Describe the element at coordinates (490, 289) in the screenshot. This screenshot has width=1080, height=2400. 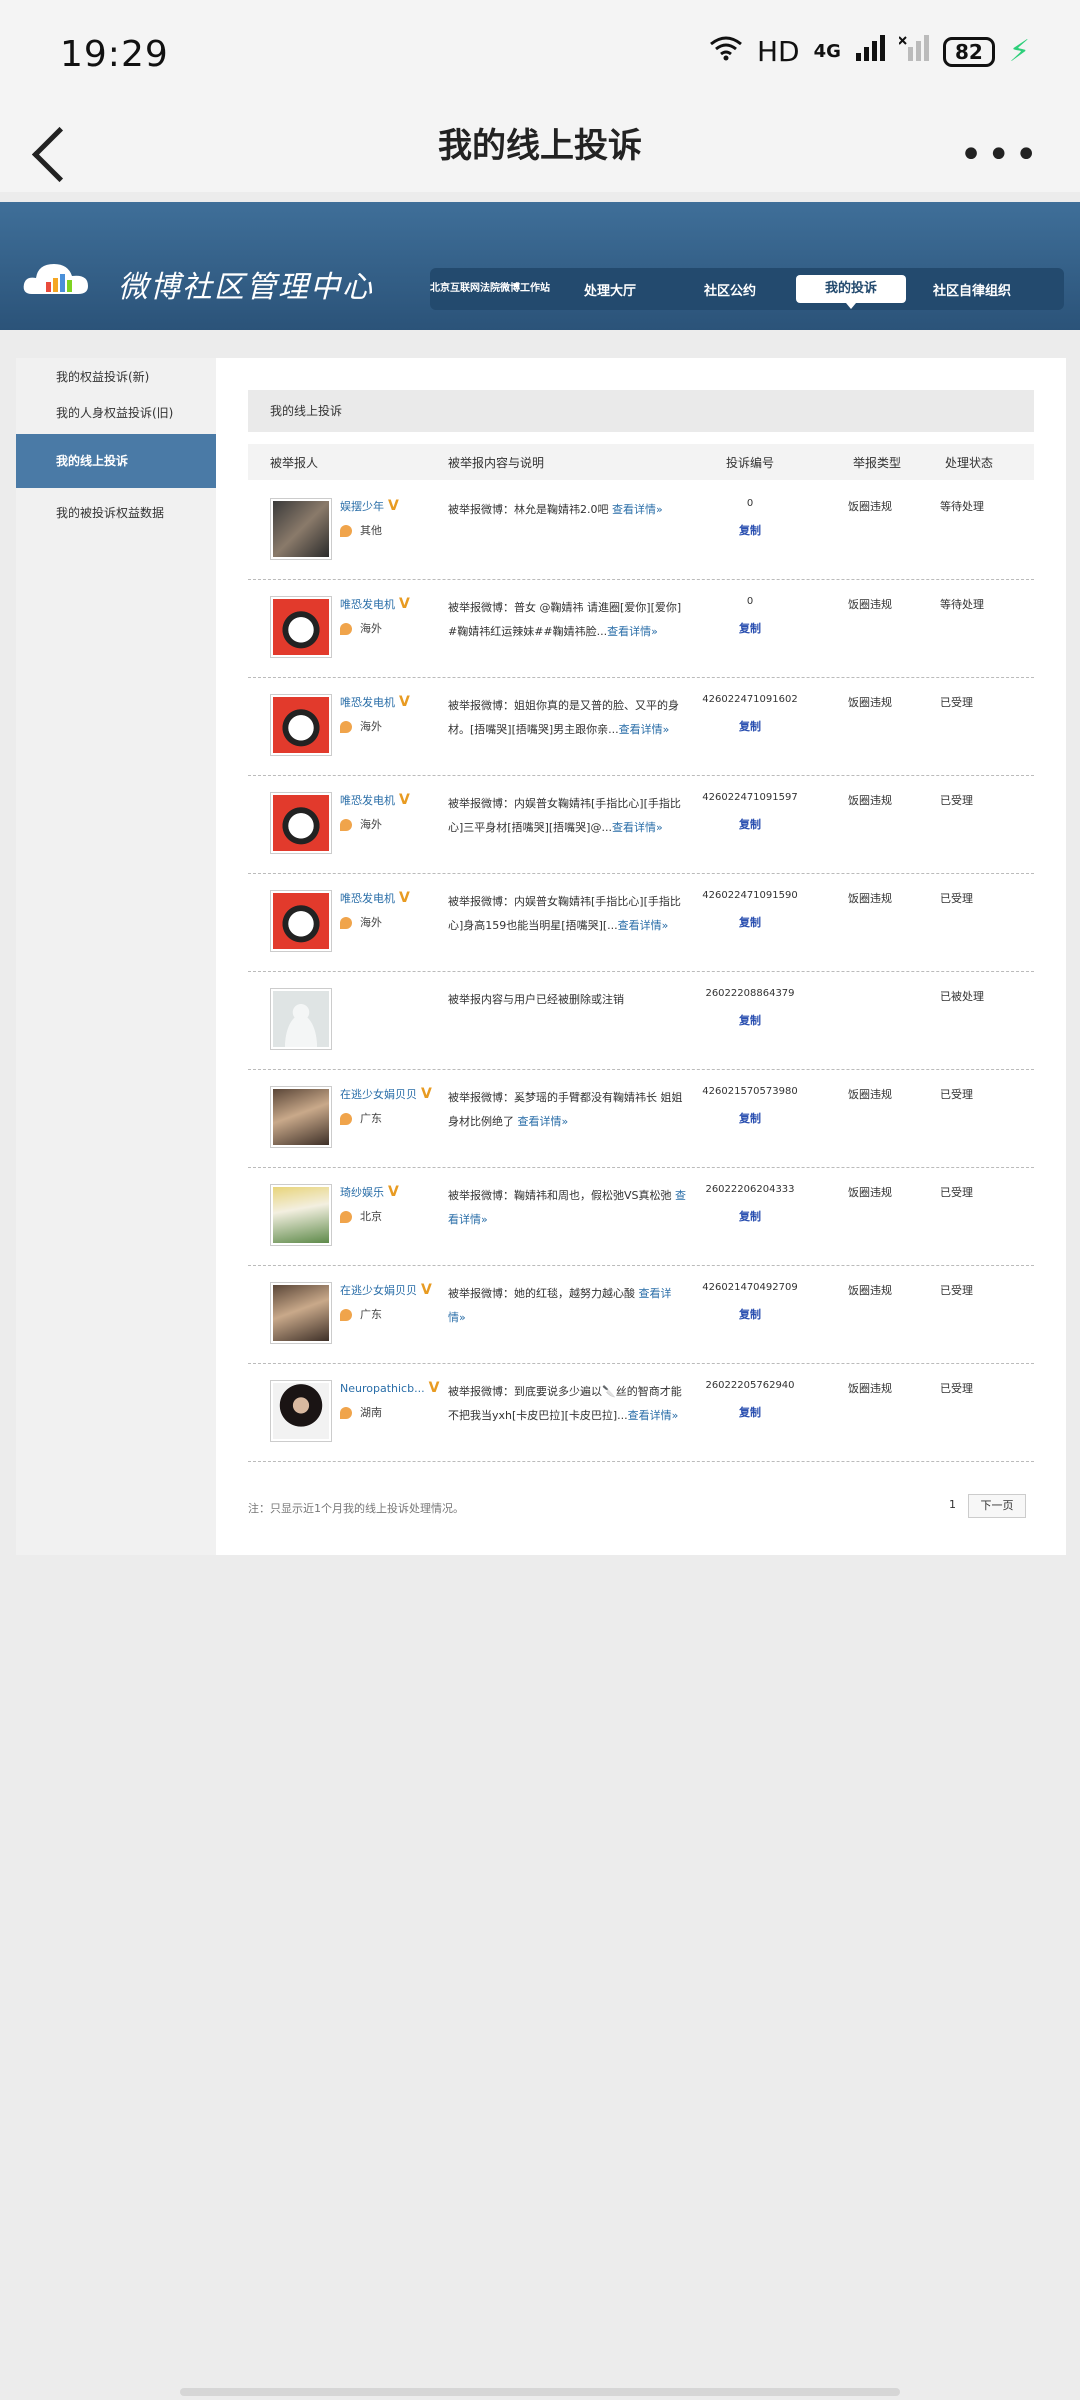
I see `nav-beijing-court: 北京互联网法院微博工作站` at that location.